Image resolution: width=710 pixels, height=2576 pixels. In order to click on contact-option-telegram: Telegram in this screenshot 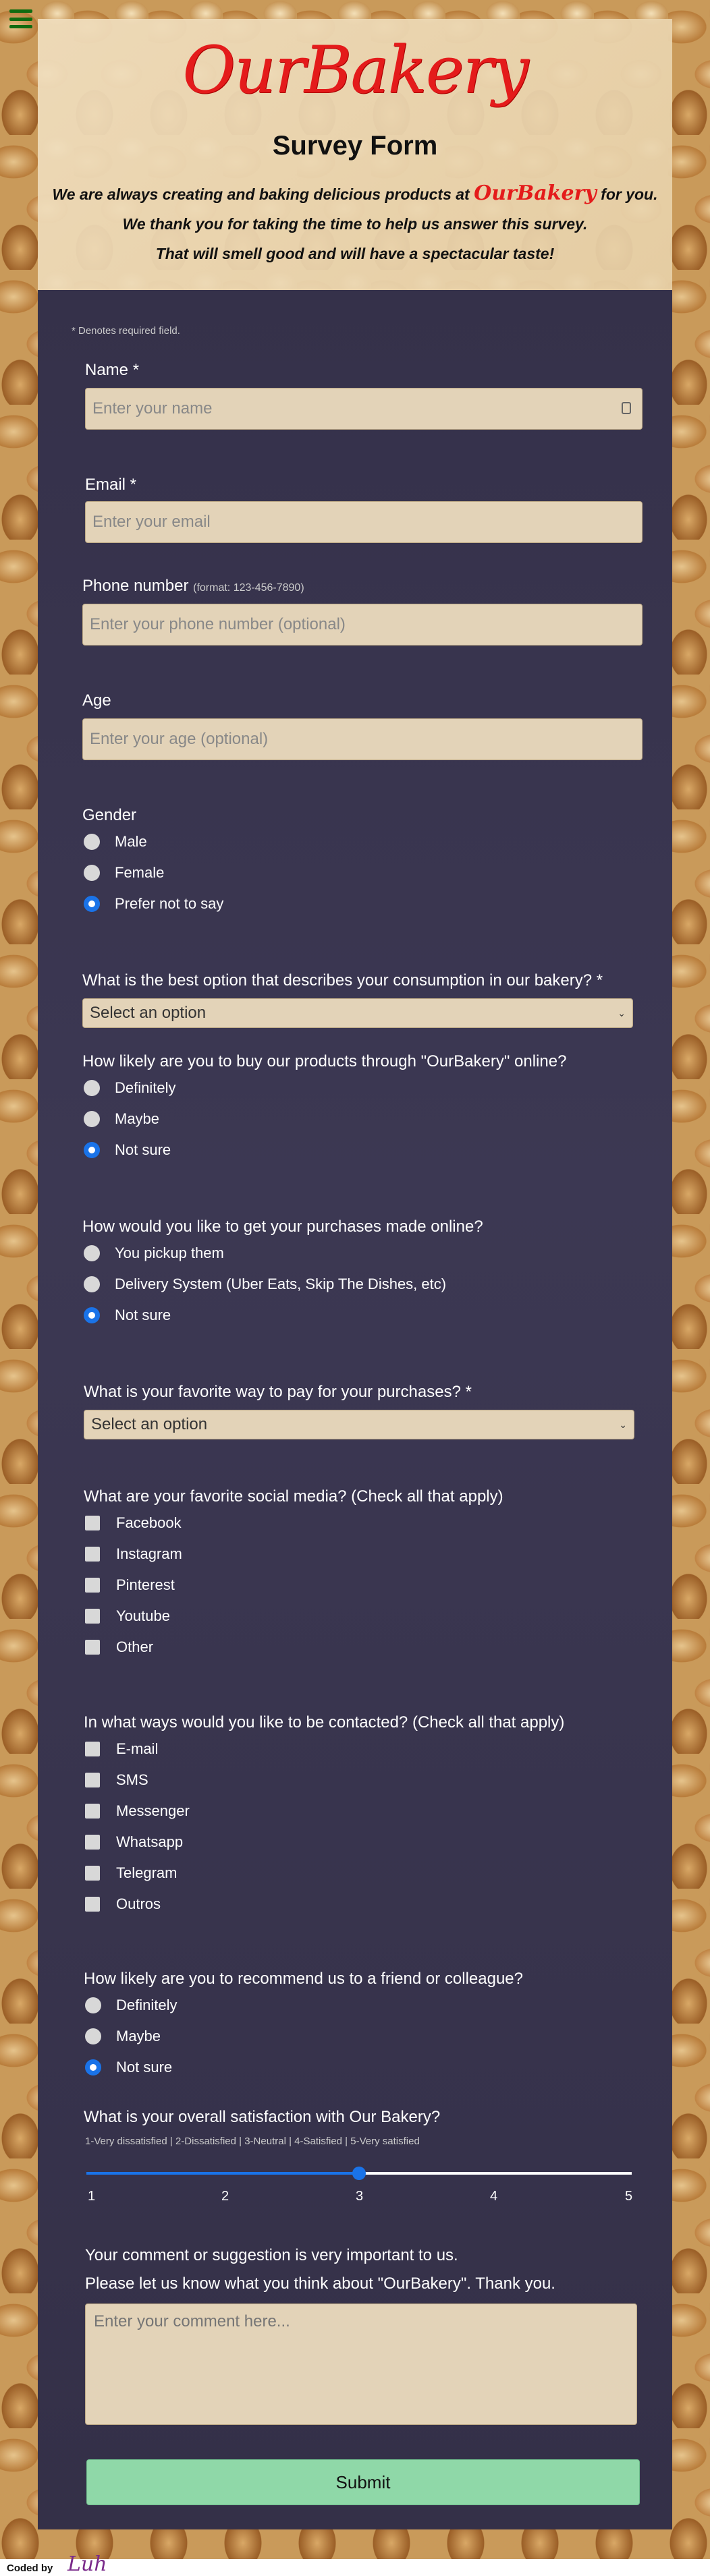, I will do `click(131, 1873)`.